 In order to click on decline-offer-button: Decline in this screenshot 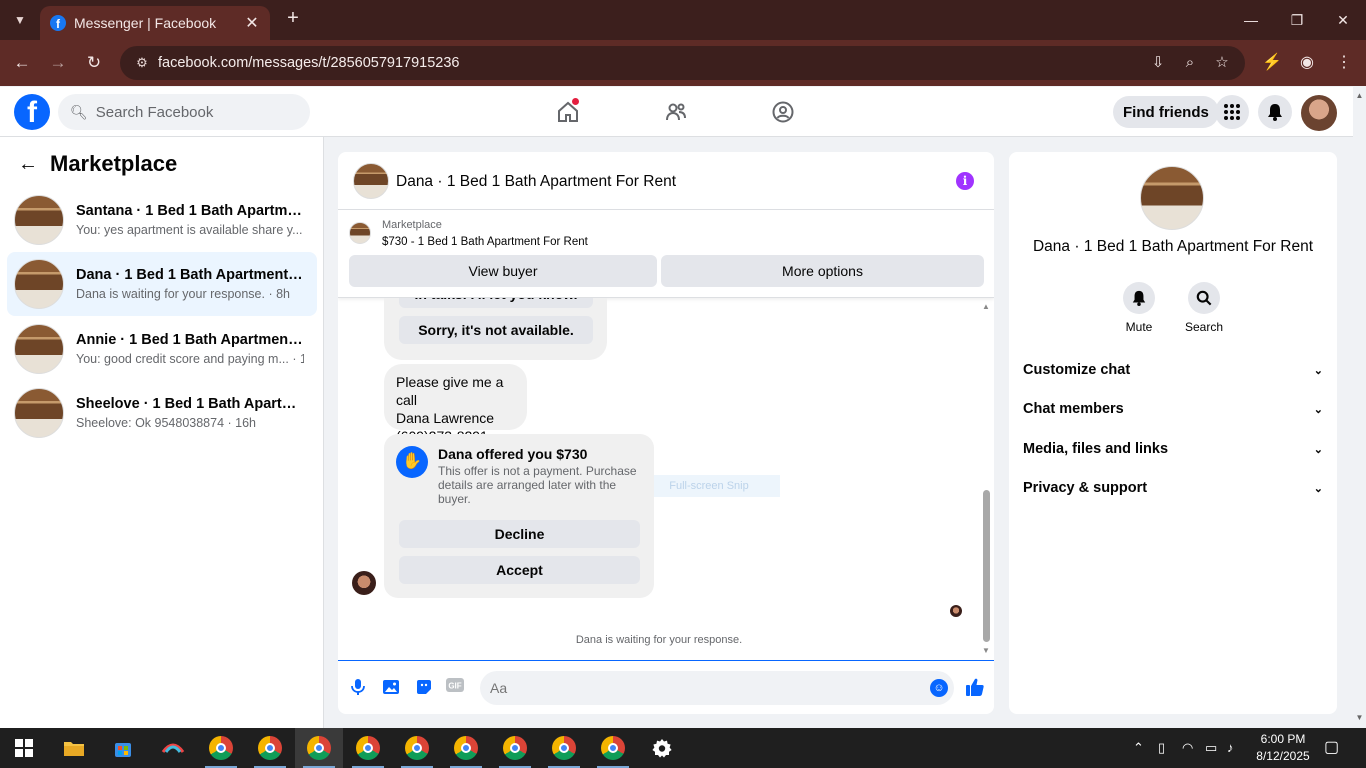, I will do `click(519, 534)`.